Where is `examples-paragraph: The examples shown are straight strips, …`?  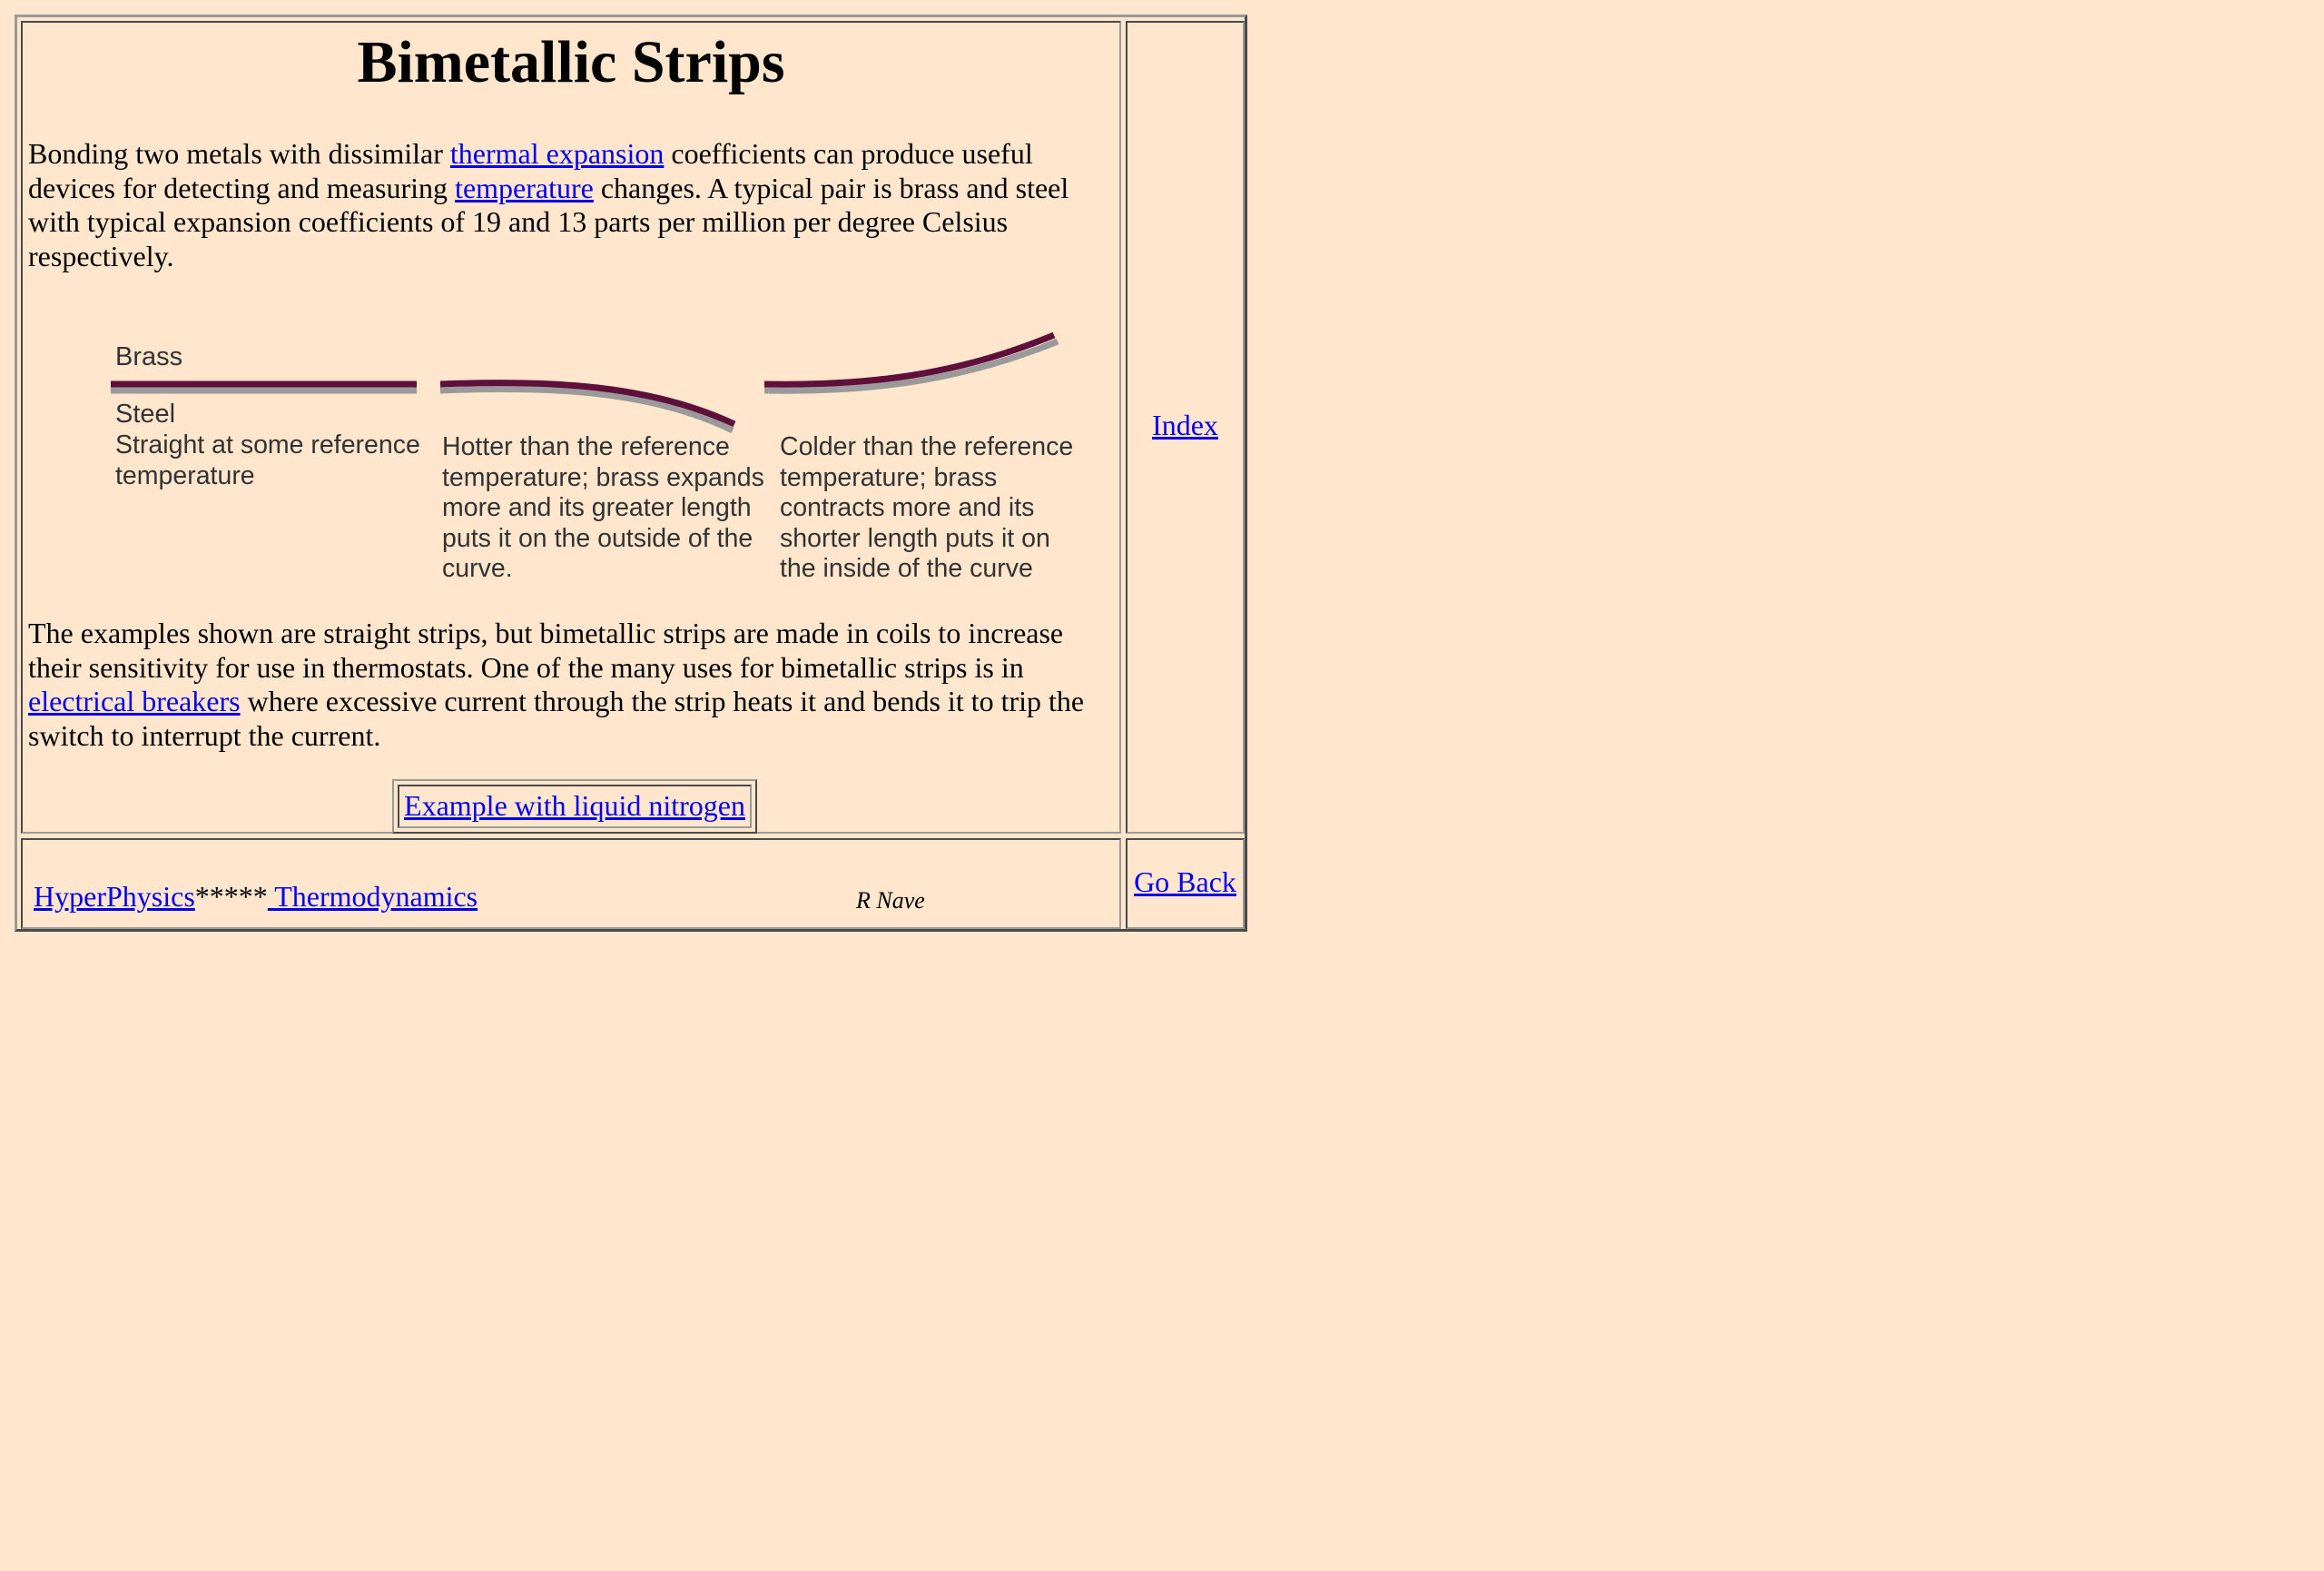
examples-paragraph: The examples shown are straight strips, … is located at coordinates (573, 685).